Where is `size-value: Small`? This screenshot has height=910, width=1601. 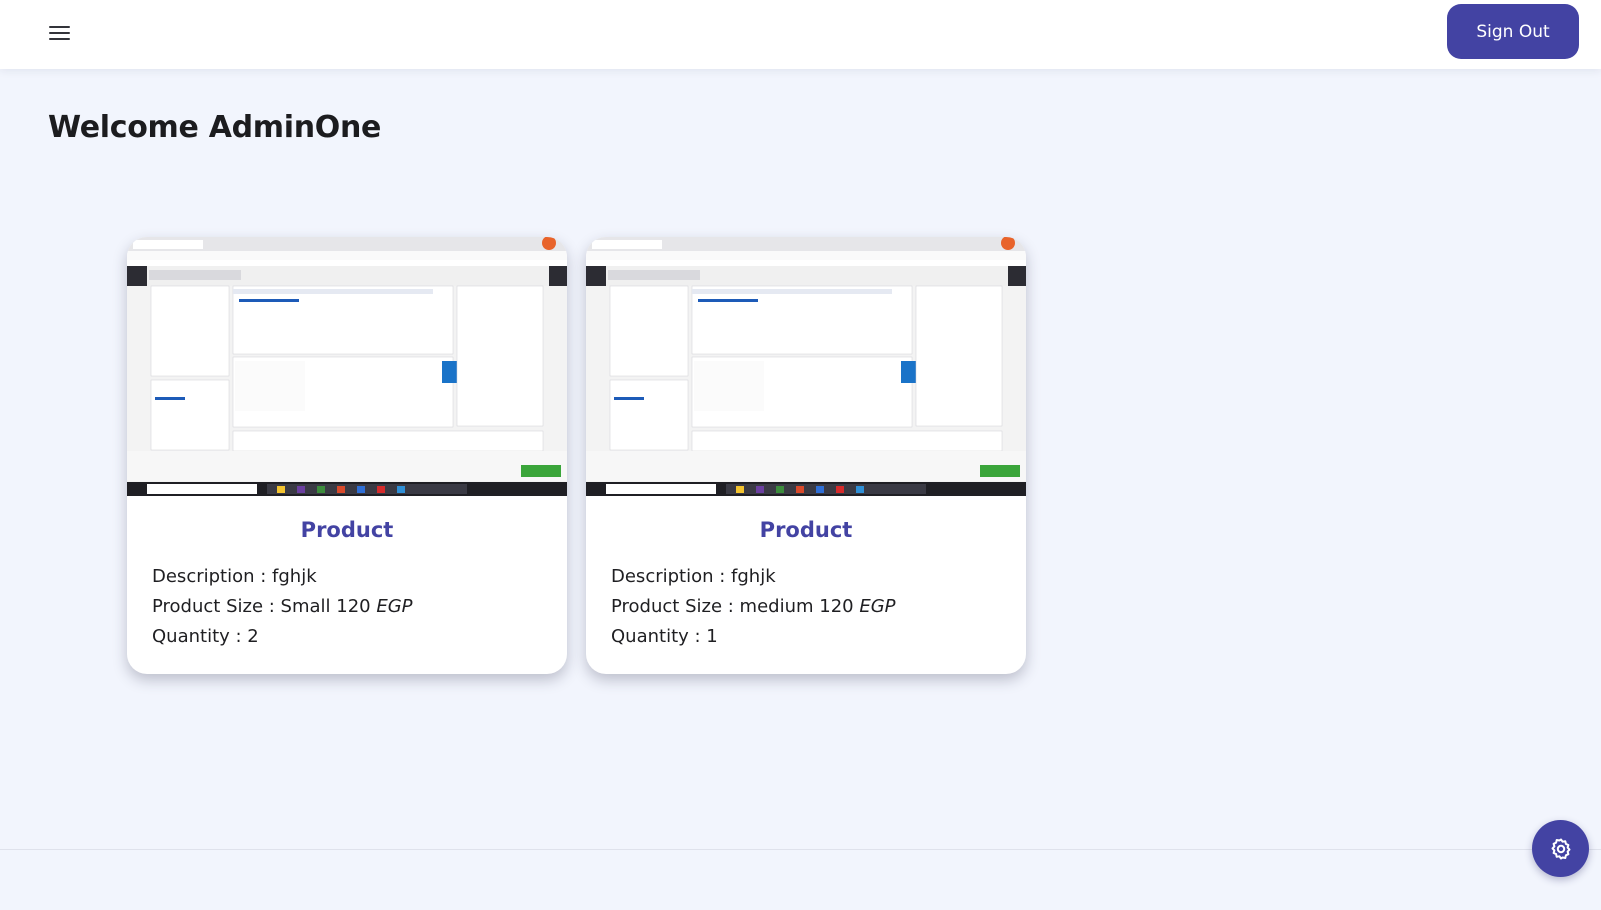
size-value: Small is located at coordinates (305, 606).